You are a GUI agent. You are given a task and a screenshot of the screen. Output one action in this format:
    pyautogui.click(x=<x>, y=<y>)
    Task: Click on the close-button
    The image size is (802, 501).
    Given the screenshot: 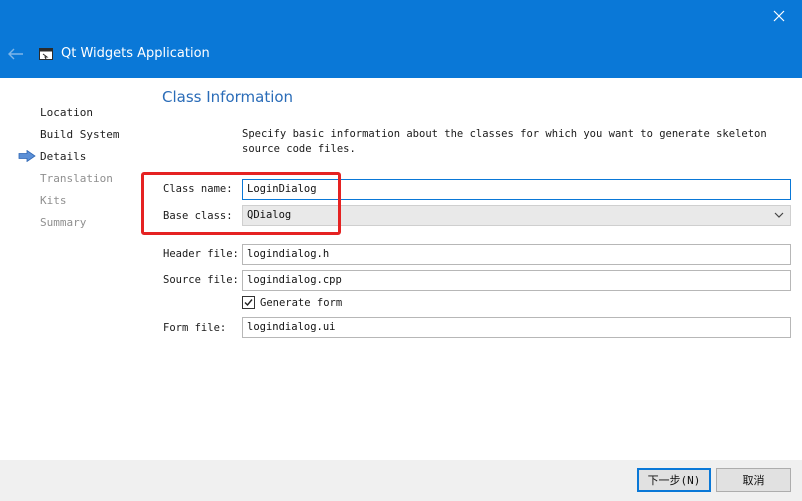 What is the action you would take?
    pyautogui.click(x=779, y=16)
    